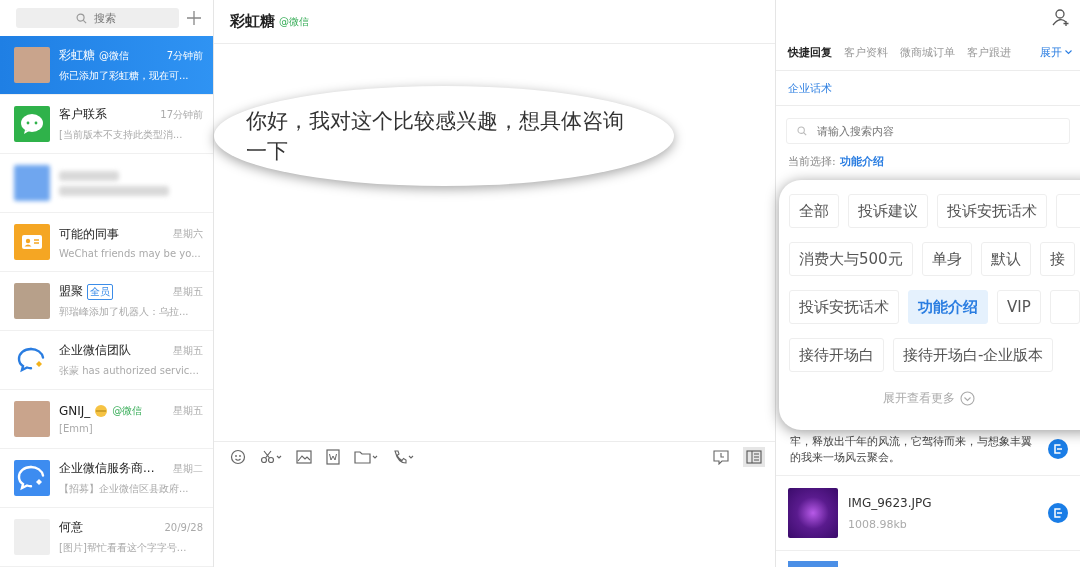 Image resolution: width=1080 pixels, height=567 pixels. I want to click on chat-name: 盟聚, so click(71, 291).